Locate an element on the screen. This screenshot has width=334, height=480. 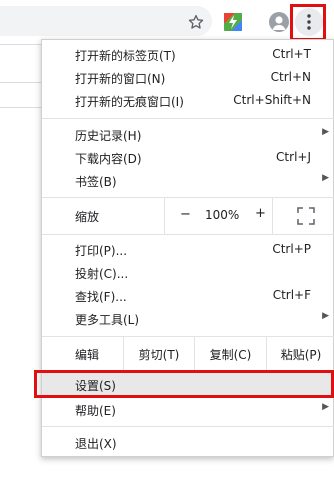
menu-item-help: 帮助(E) ▶ is located at coordinates (188, 409).